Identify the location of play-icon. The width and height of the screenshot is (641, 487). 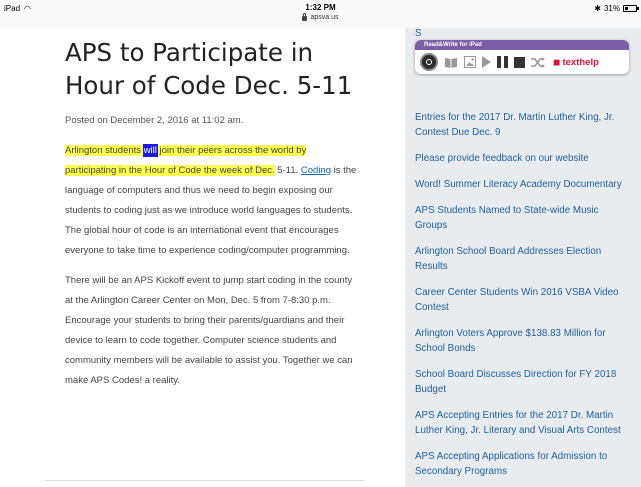
(486, 62).